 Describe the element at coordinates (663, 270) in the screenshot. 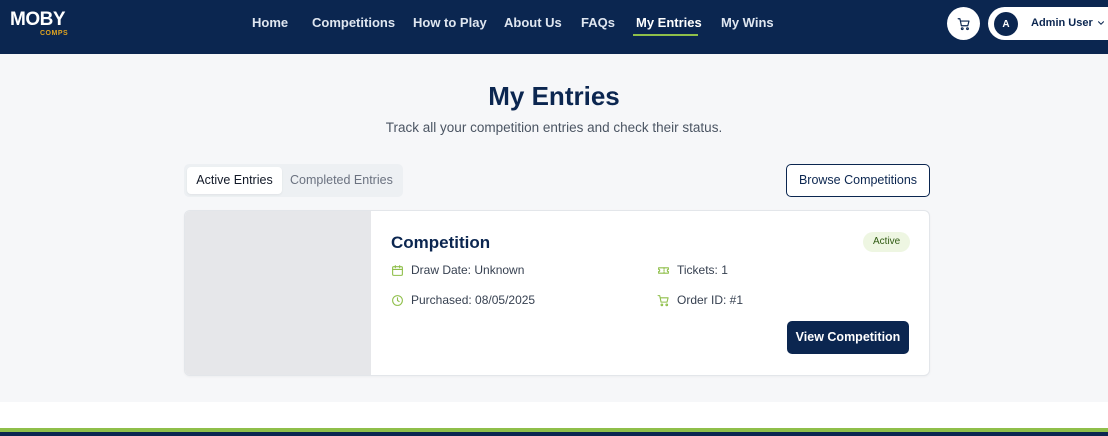

I see `ticket-icon` at that location.